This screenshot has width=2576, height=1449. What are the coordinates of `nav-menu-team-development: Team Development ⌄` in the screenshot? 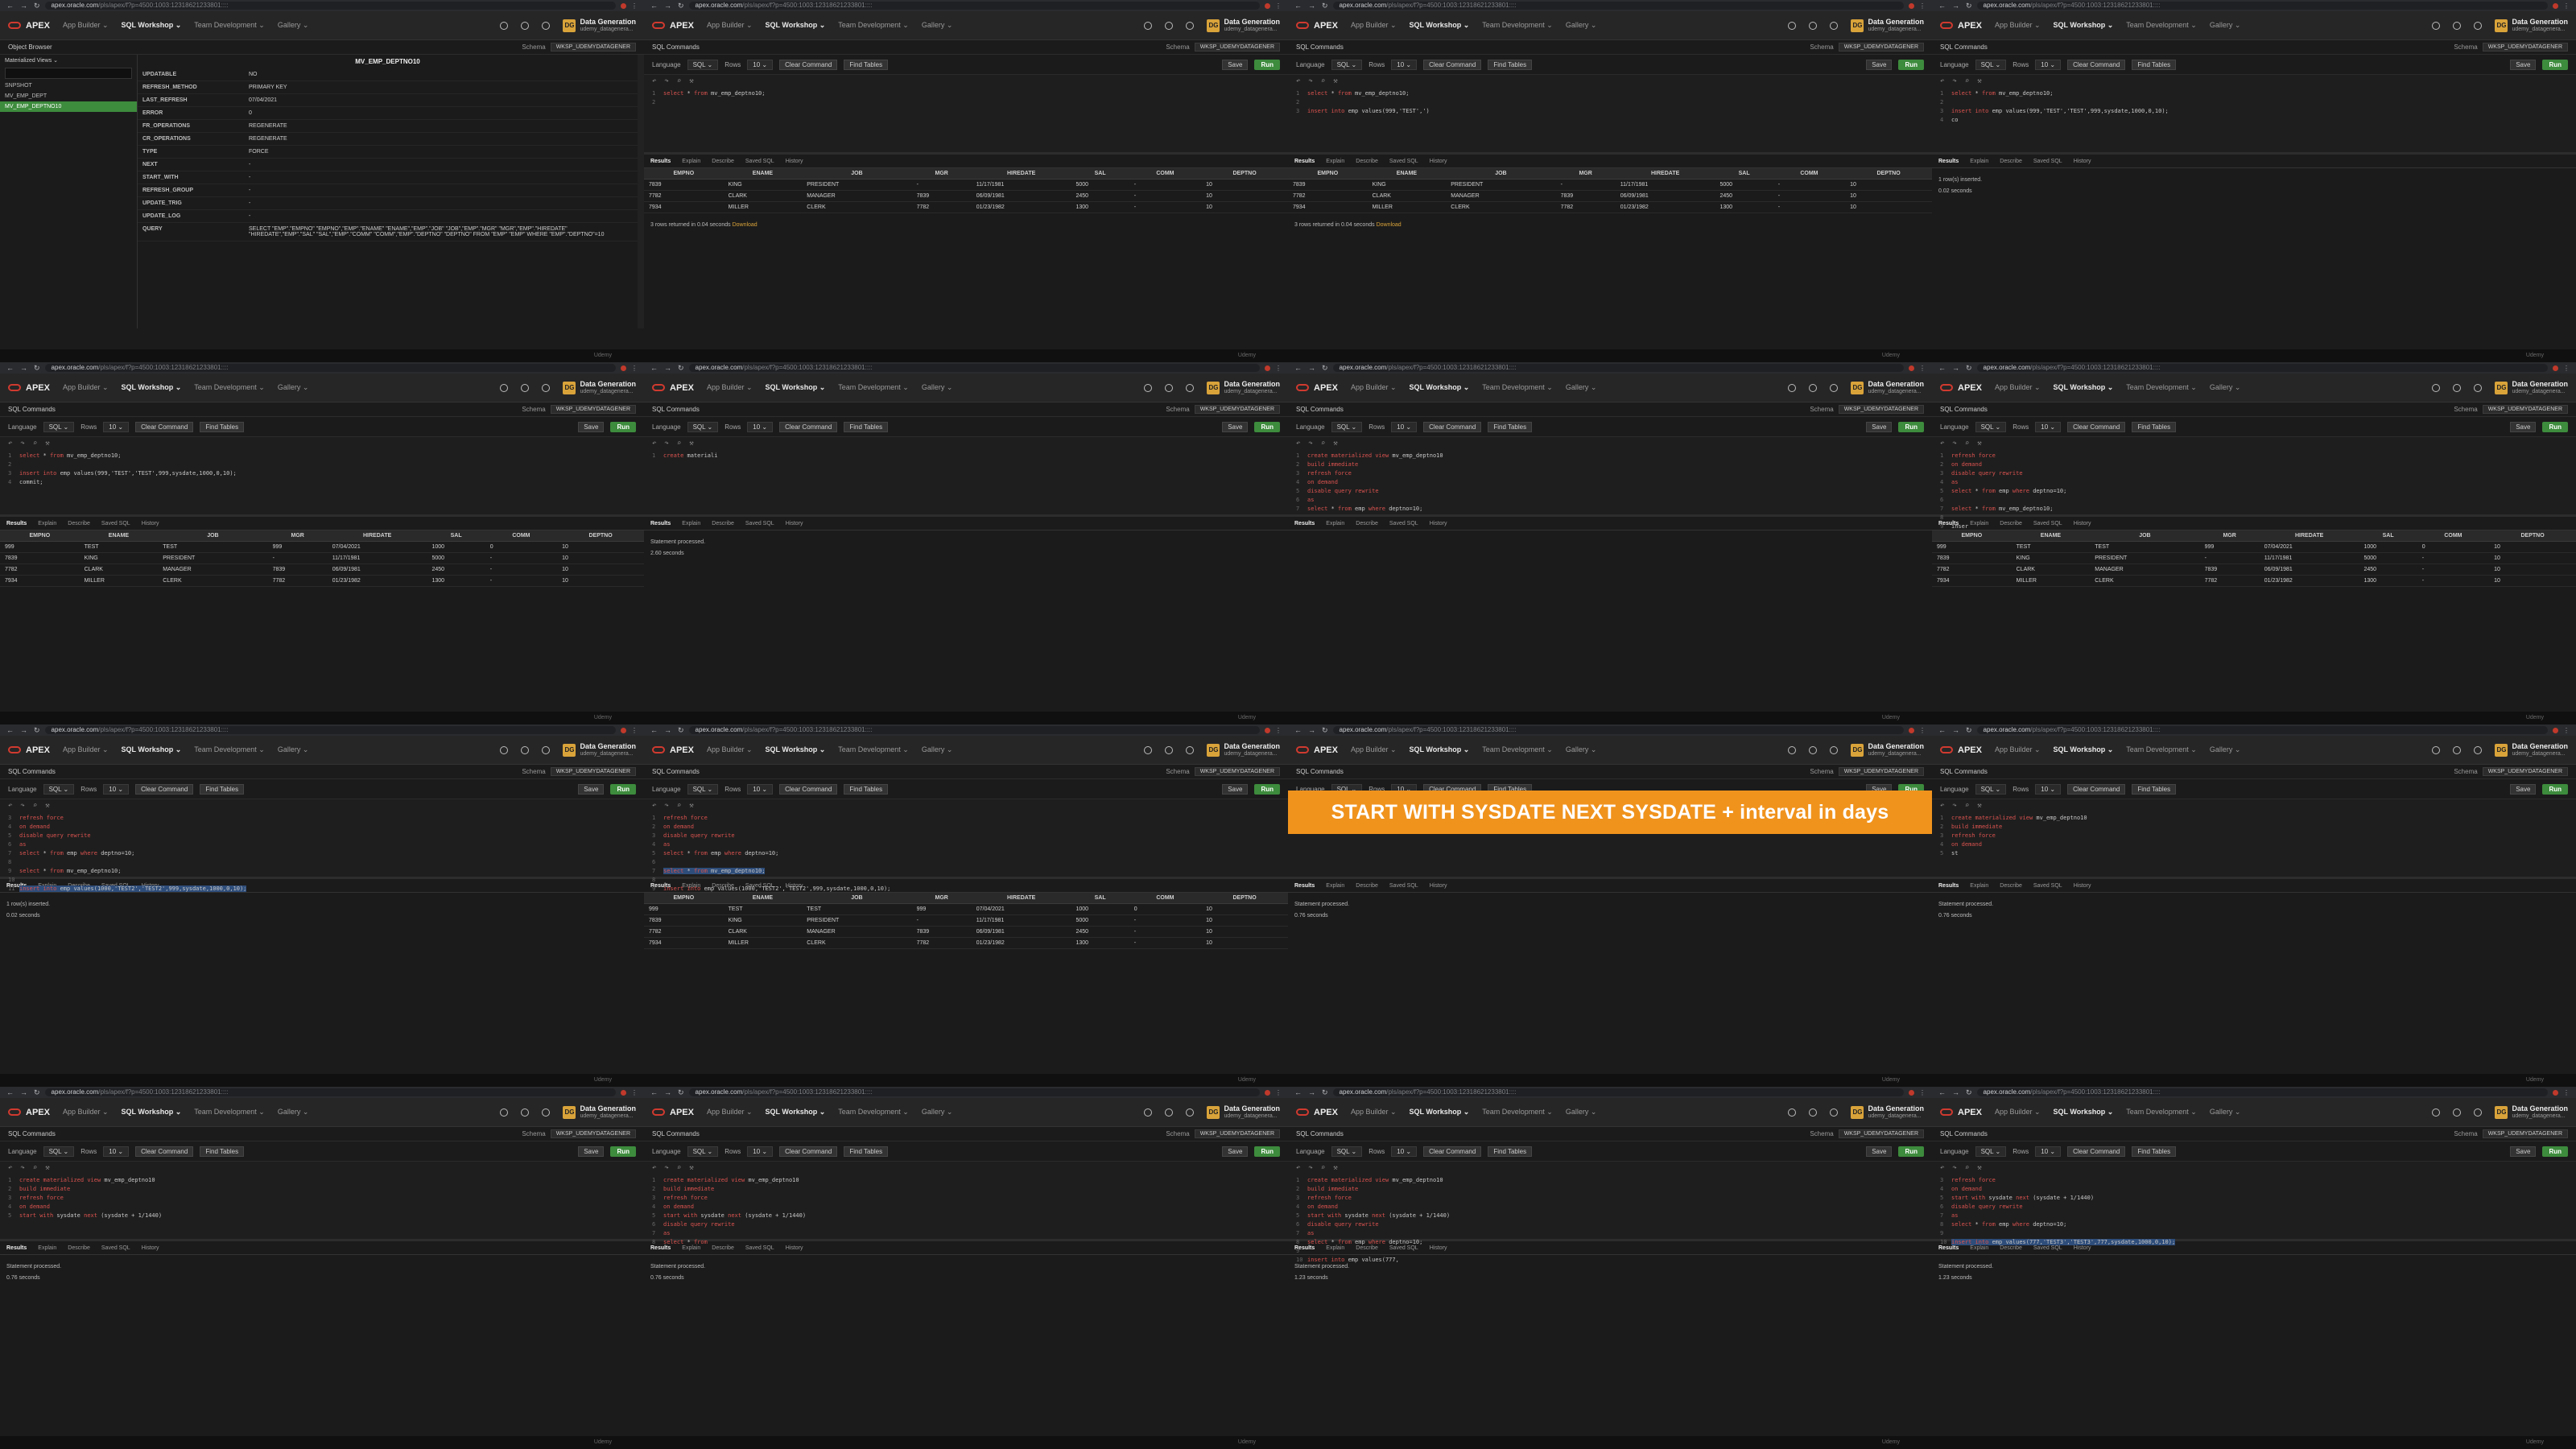 It's located at (2161, 387).